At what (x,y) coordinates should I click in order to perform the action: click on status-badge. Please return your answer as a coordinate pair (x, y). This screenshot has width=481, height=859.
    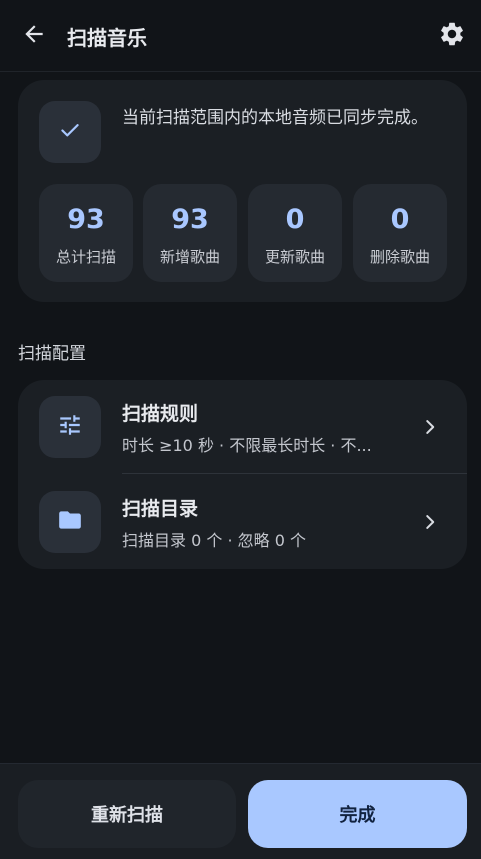
    Looking at the image, I should click on (70, 132).